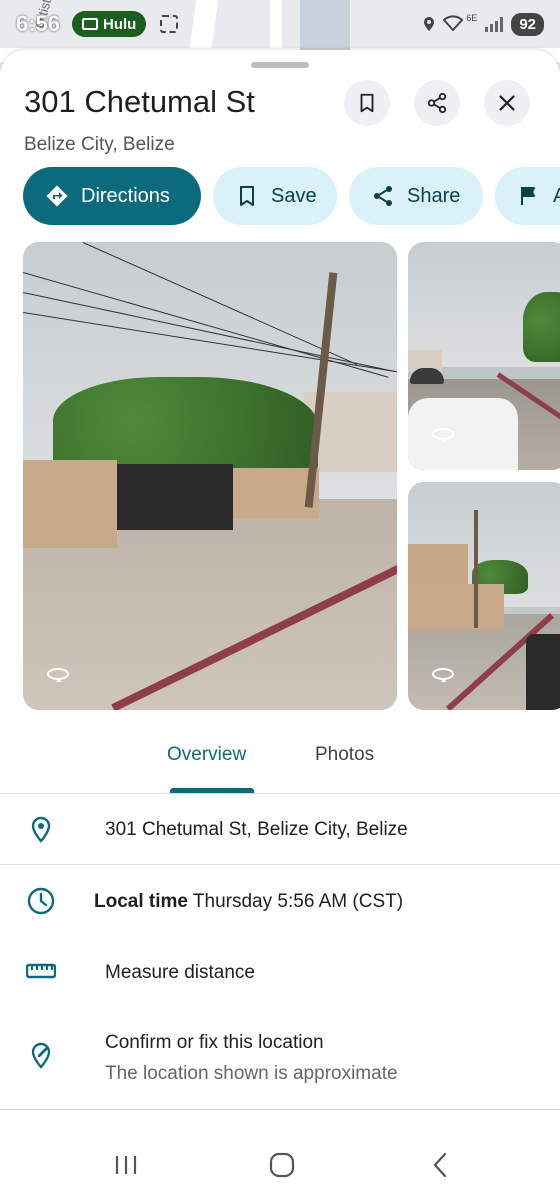 Image resolution: width=560 pixels, height=1200 pixels. I want to click on tab-photos: Photos, so click(344, 755).